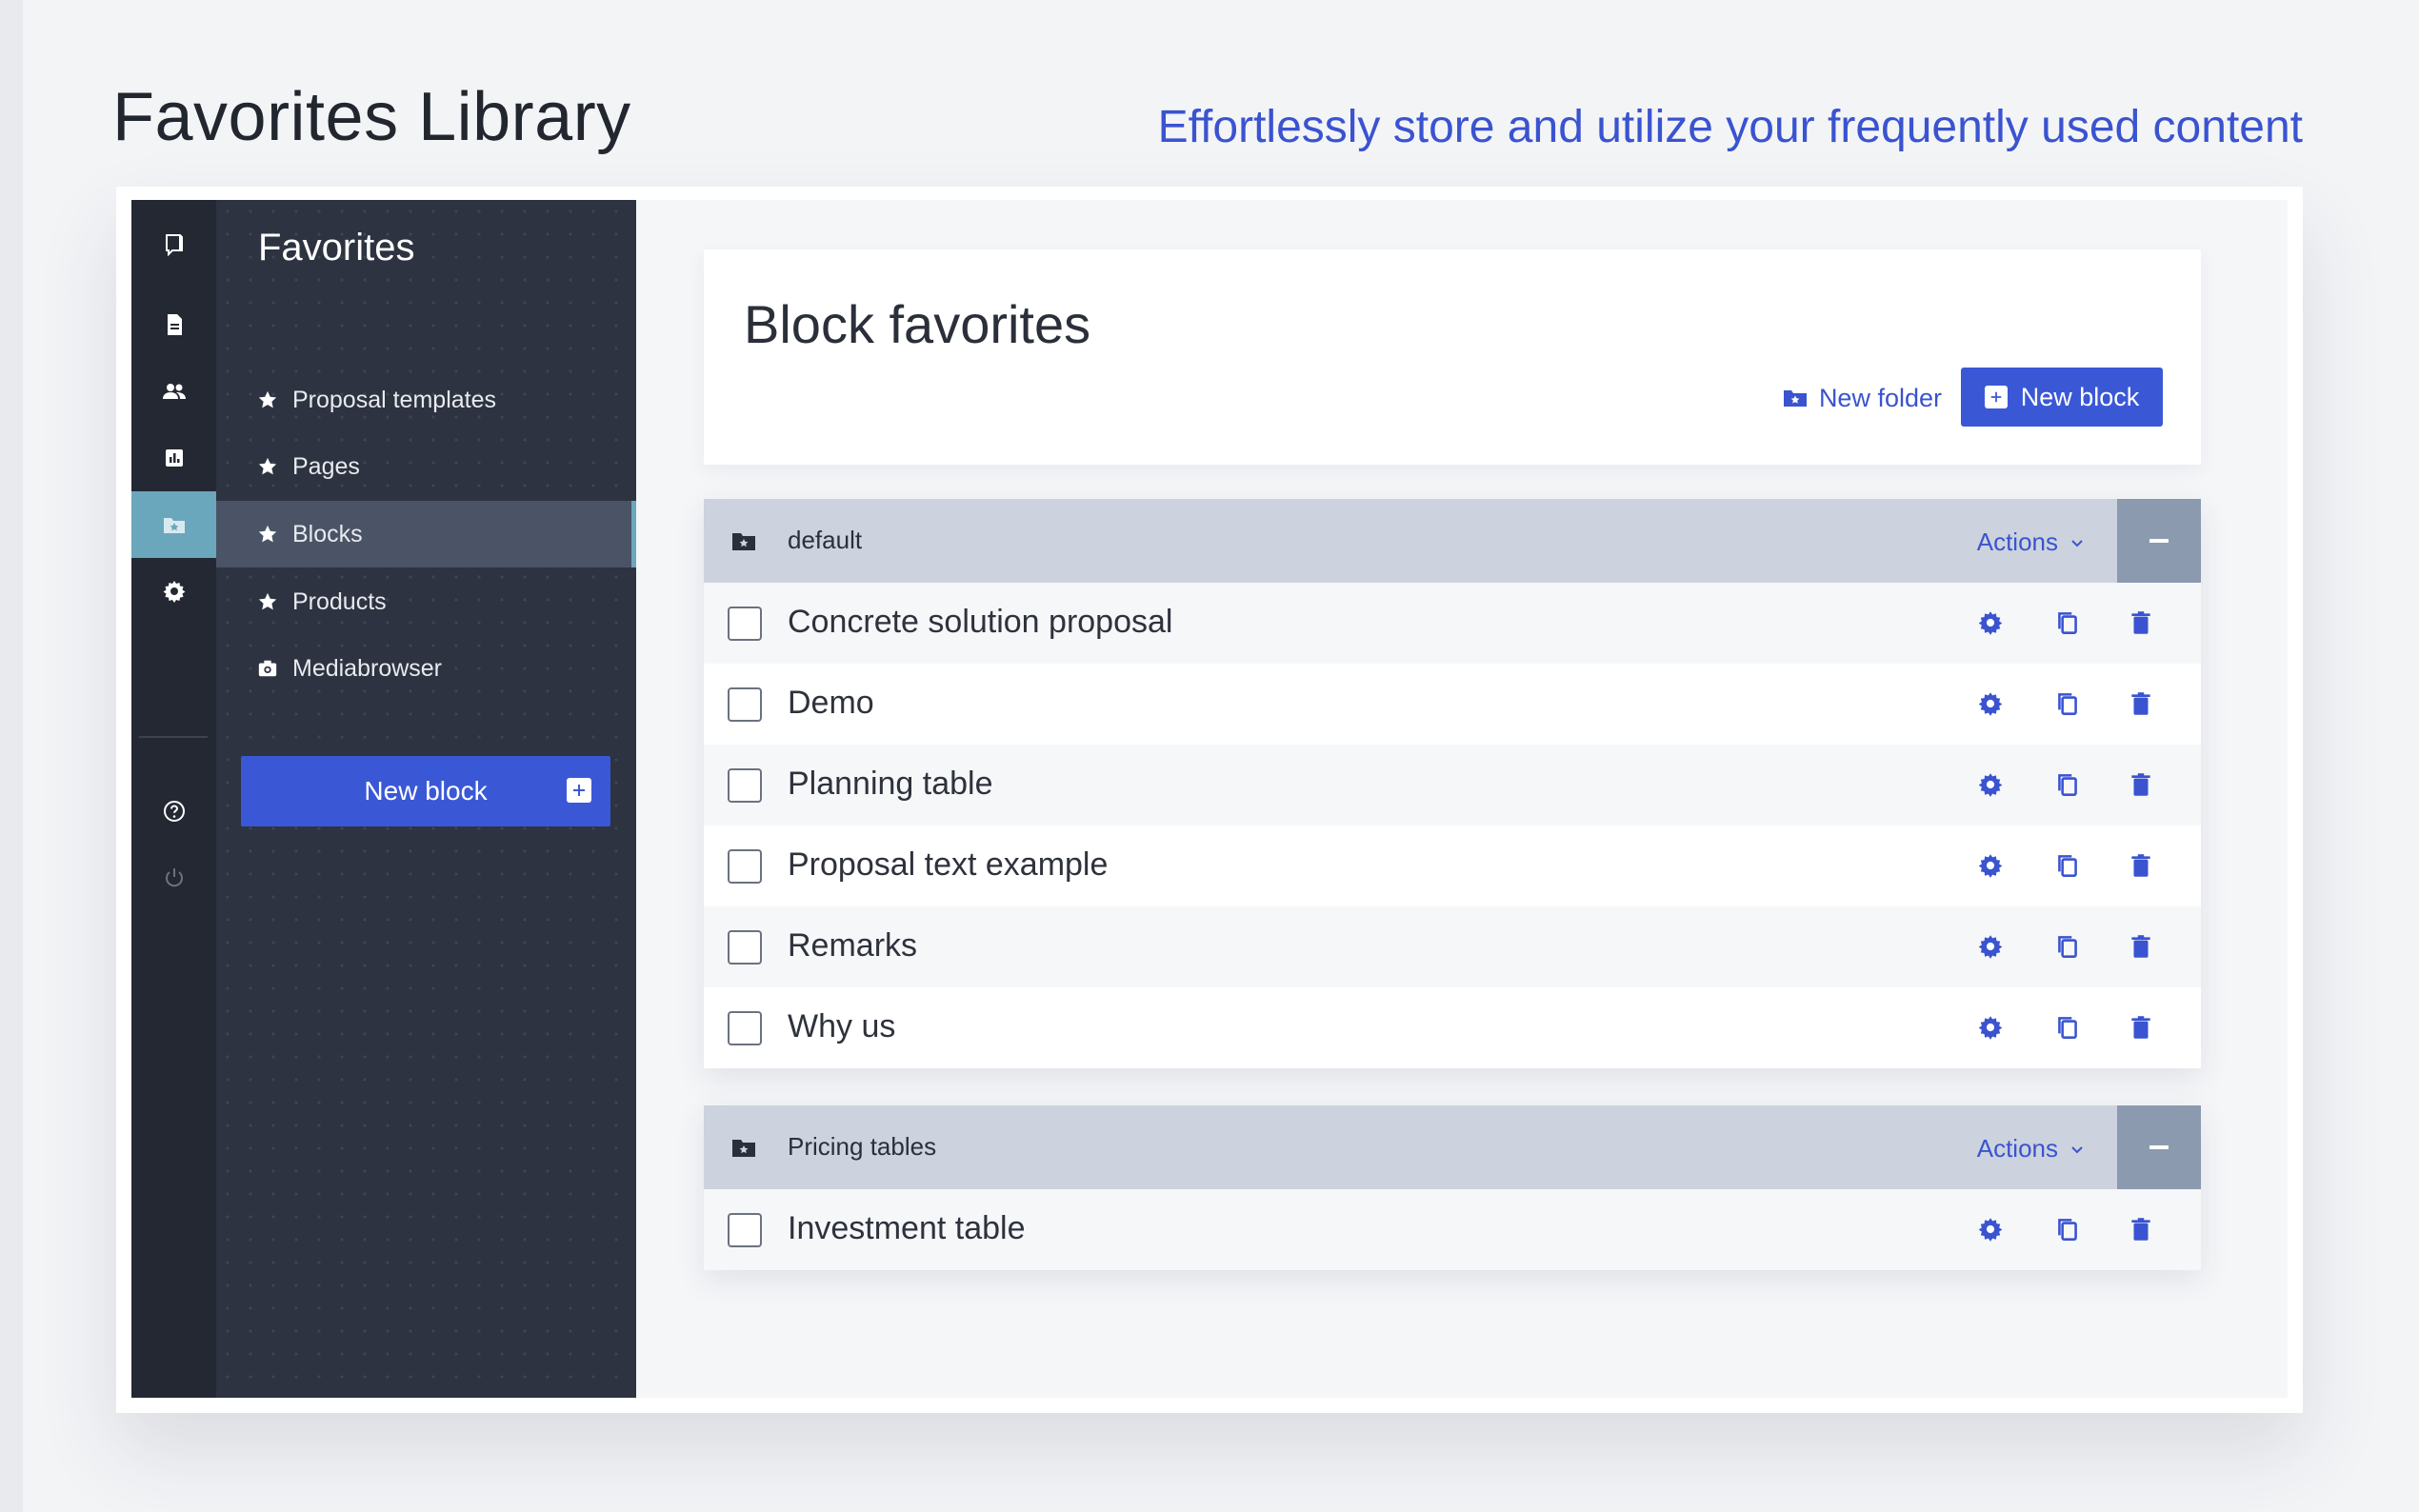  Describe the element at coordinates (367, 668) in the screenshot. I see `sidebar-item-label: Mediabrowser` at that location.